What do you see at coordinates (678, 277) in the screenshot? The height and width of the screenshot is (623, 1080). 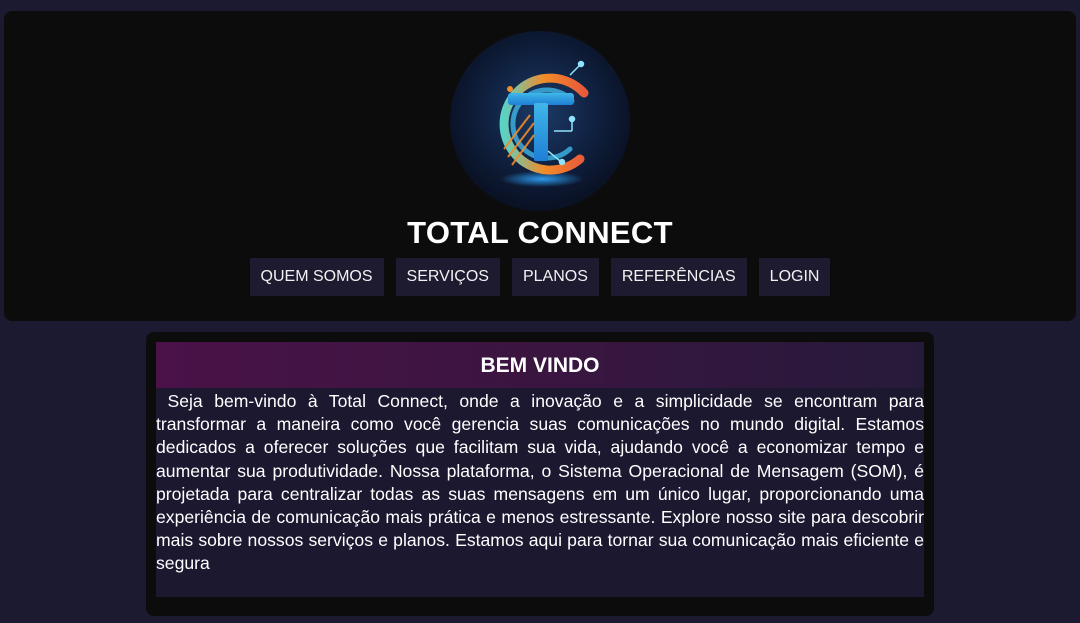 I see `nav-referencias: REFERÊNCIAS` at bounding box center [678, 277].